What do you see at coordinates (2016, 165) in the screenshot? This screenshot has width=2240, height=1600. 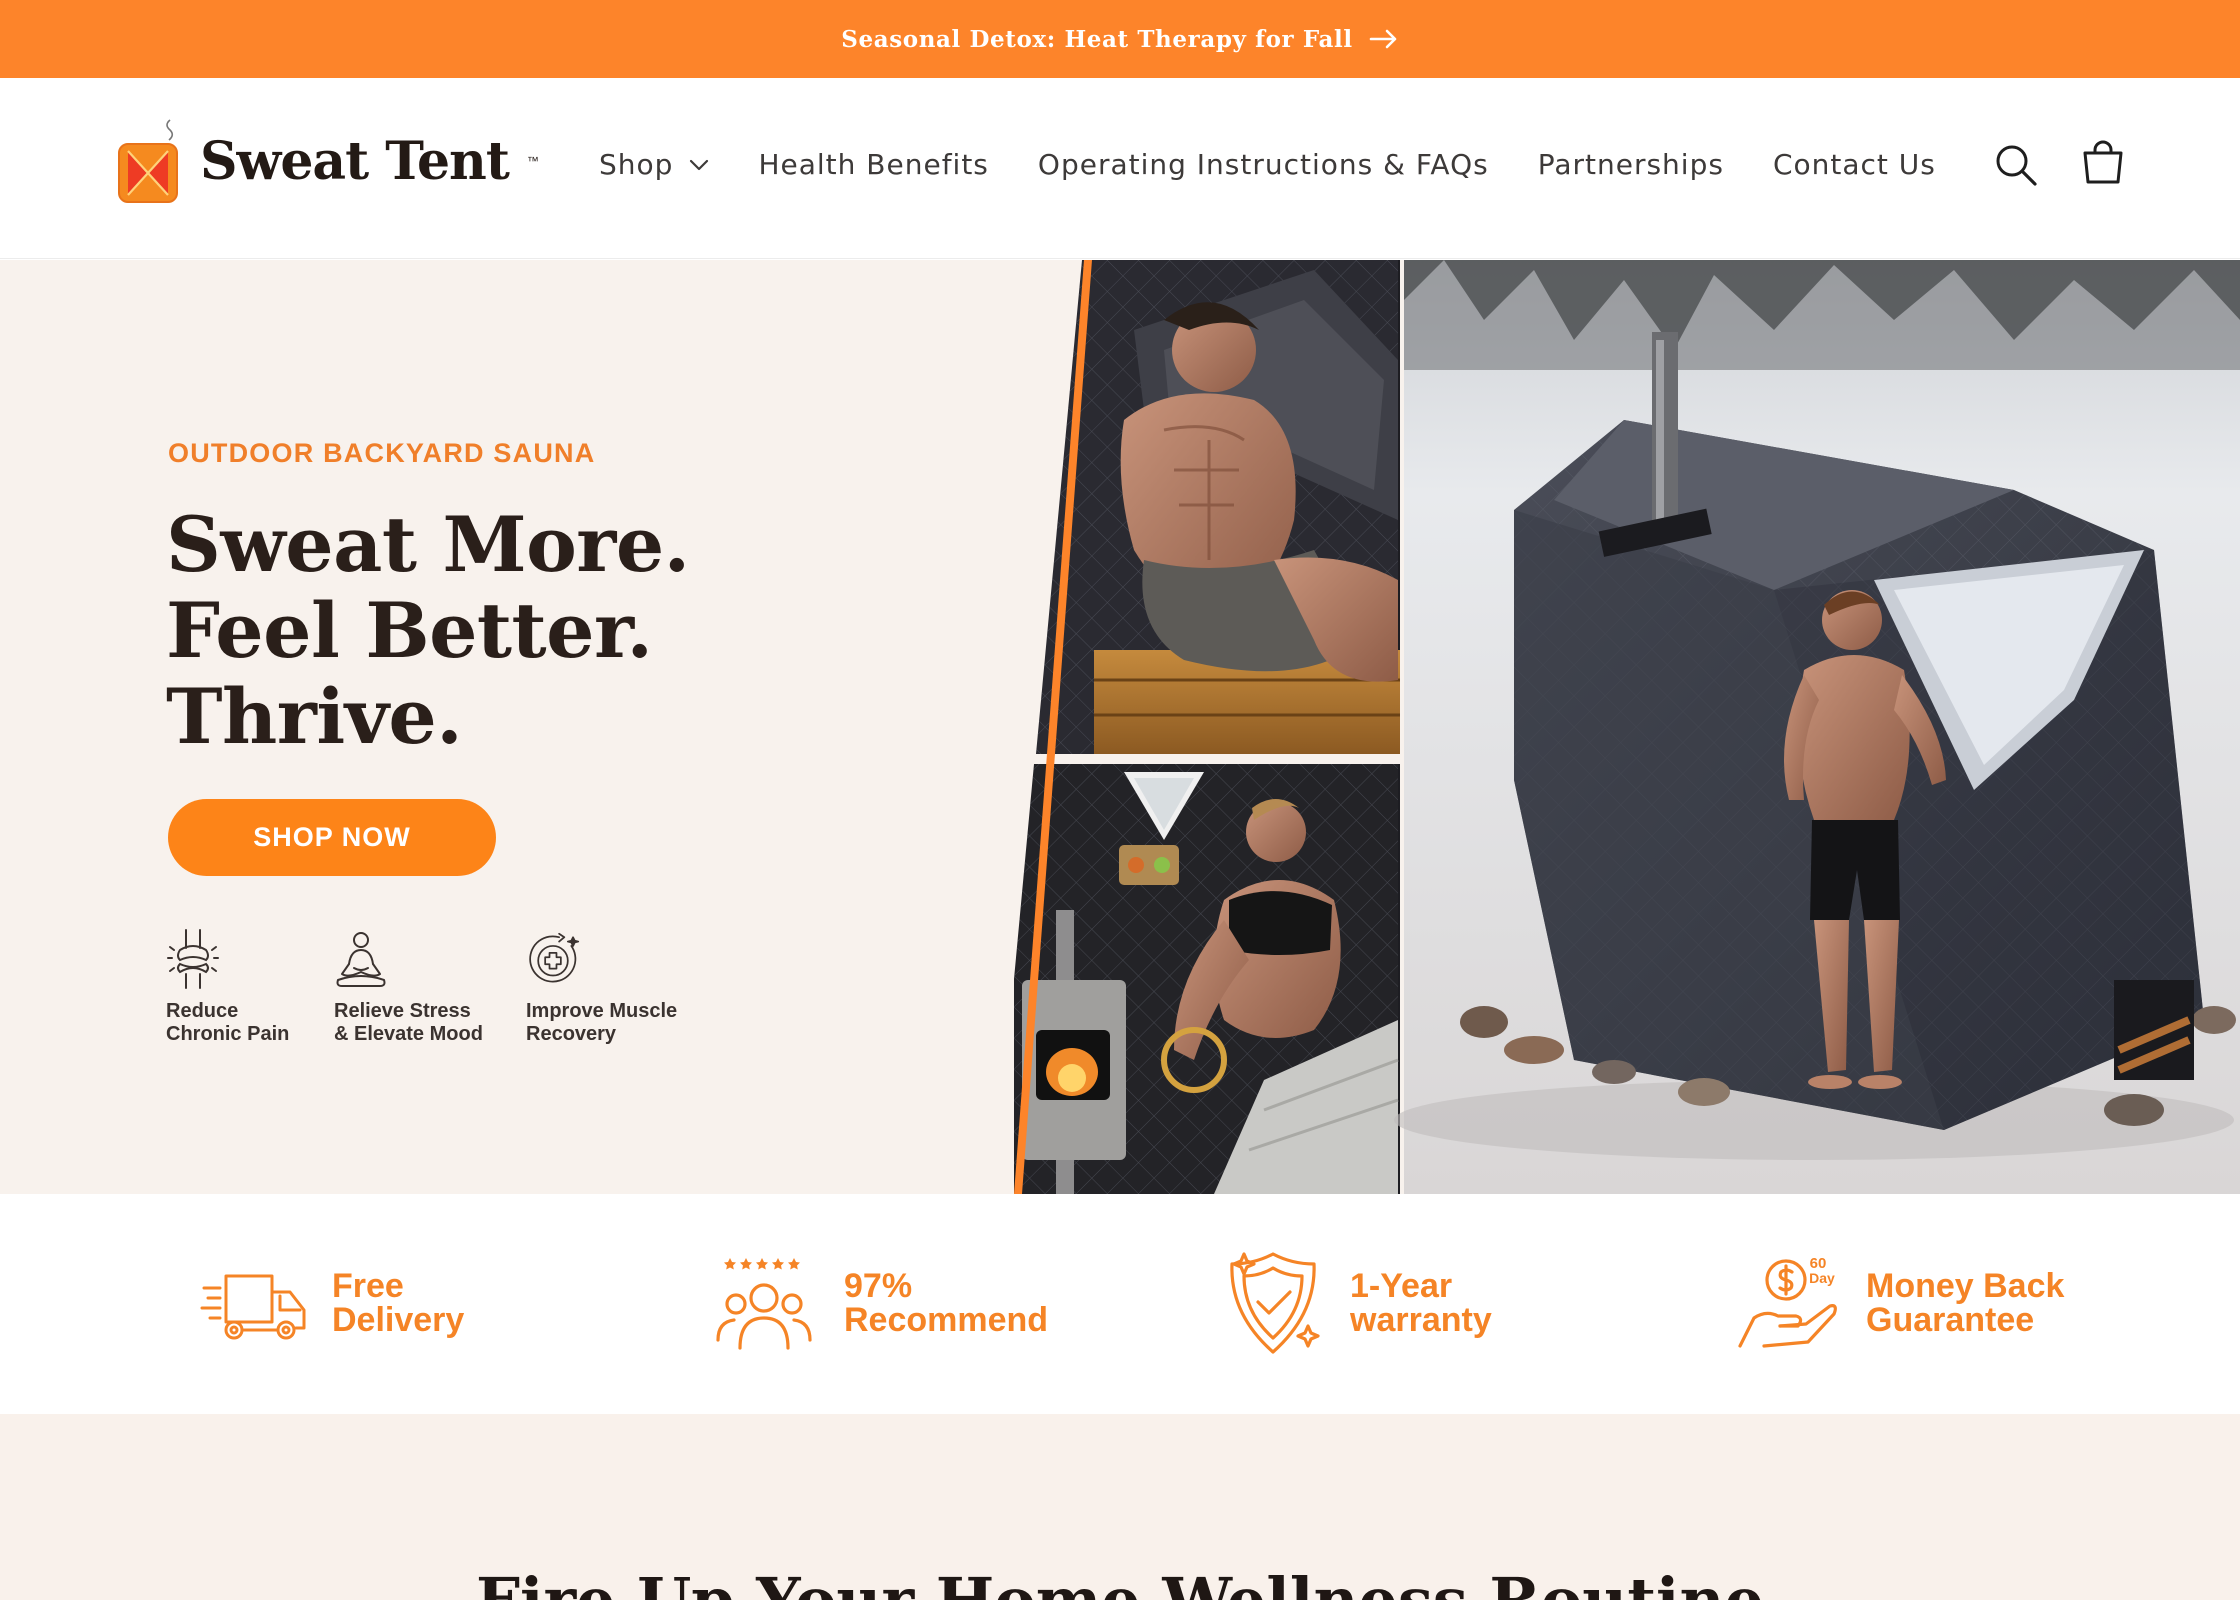 I see `search-icon` at bounding box center [2016, 165].